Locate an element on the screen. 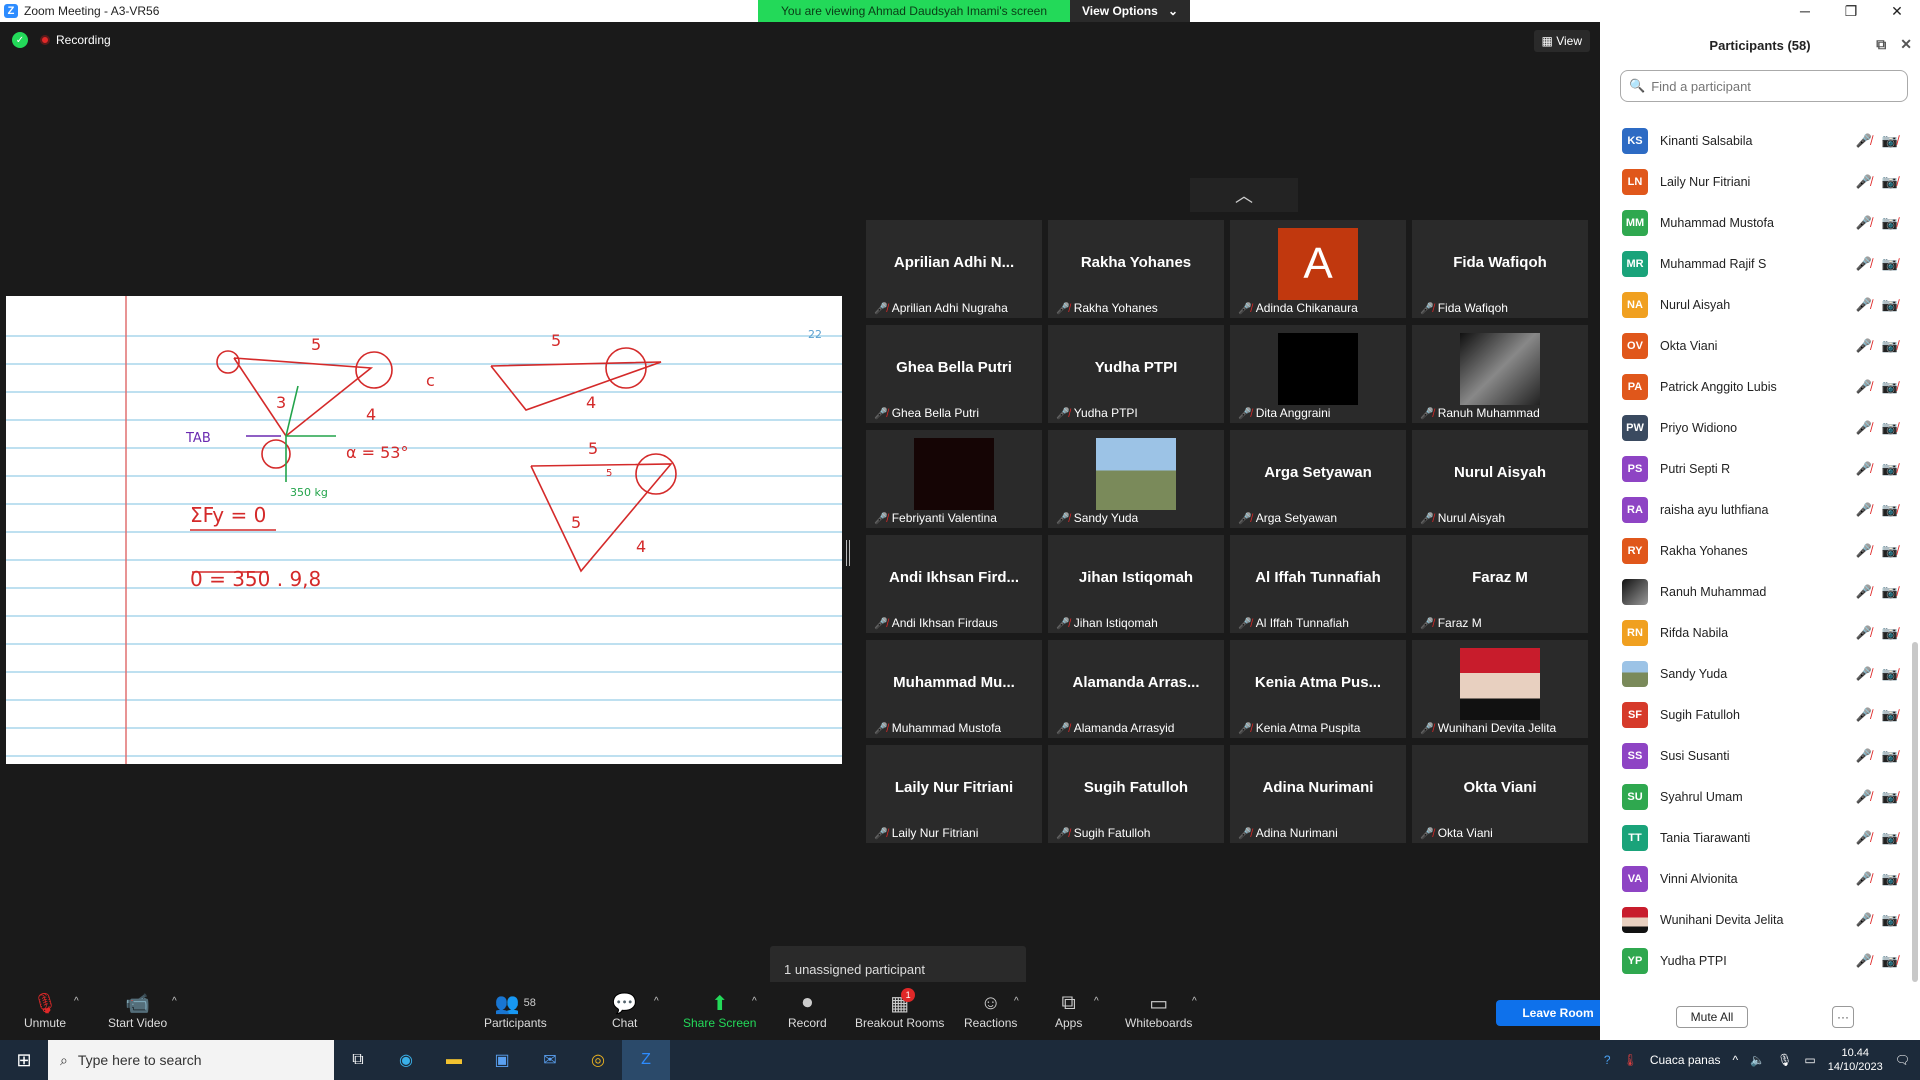 This screenshot has height=1080, width=1920. list-item: VA Vinni Alvionita 🎤̸ 📷̸ is located at coordinates (1755, 878).